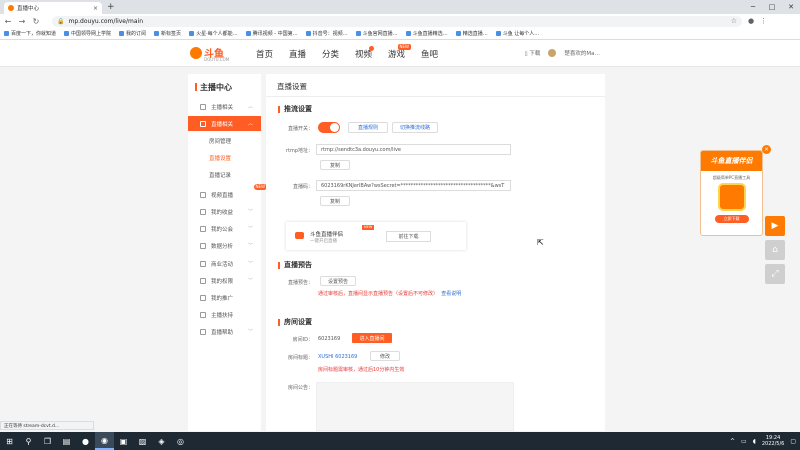 The height and width of the screenshot is (450, 800). Describe the element at coordinates (372, 338) in the screenshot. I see `enter-room-button: 进入直播间` at that location.